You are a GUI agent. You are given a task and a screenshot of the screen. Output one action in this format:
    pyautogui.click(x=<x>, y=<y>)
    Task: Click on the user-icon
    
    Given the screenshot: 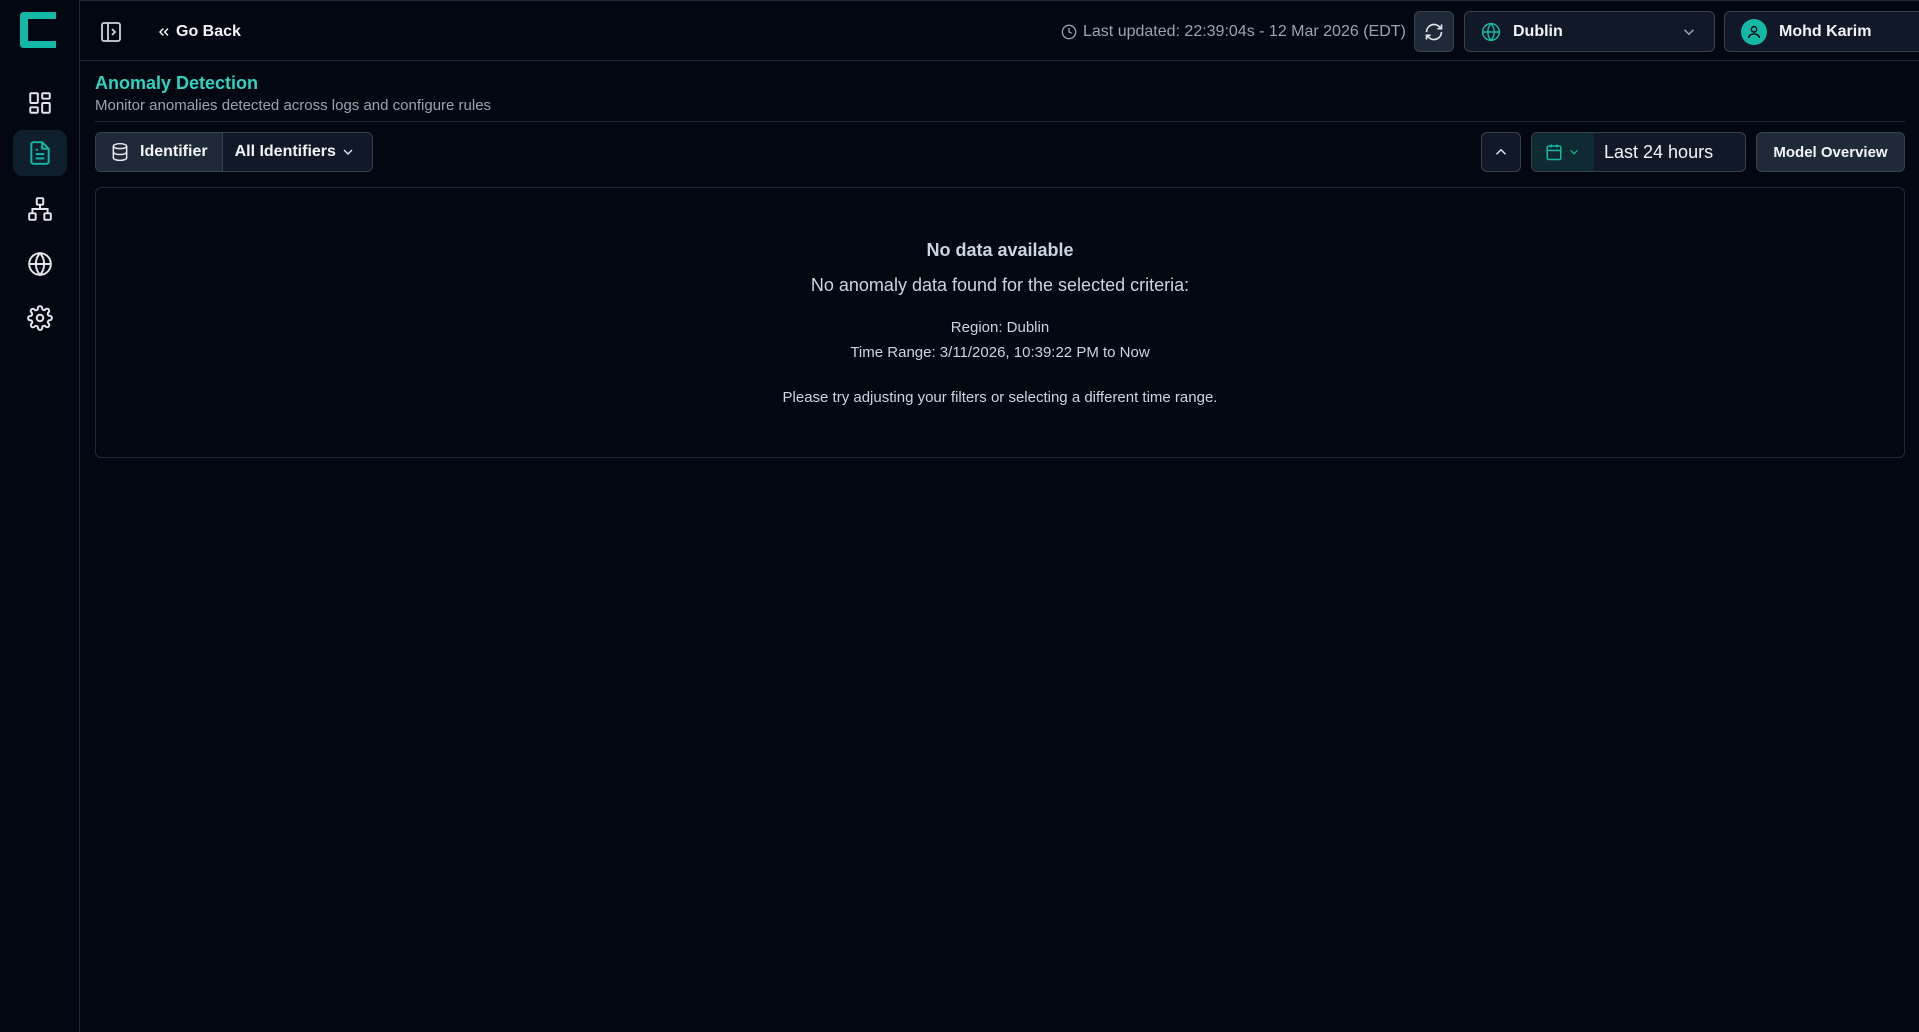 What is the action you would take?
    pyautogui.click(x=1754, y=31)
    